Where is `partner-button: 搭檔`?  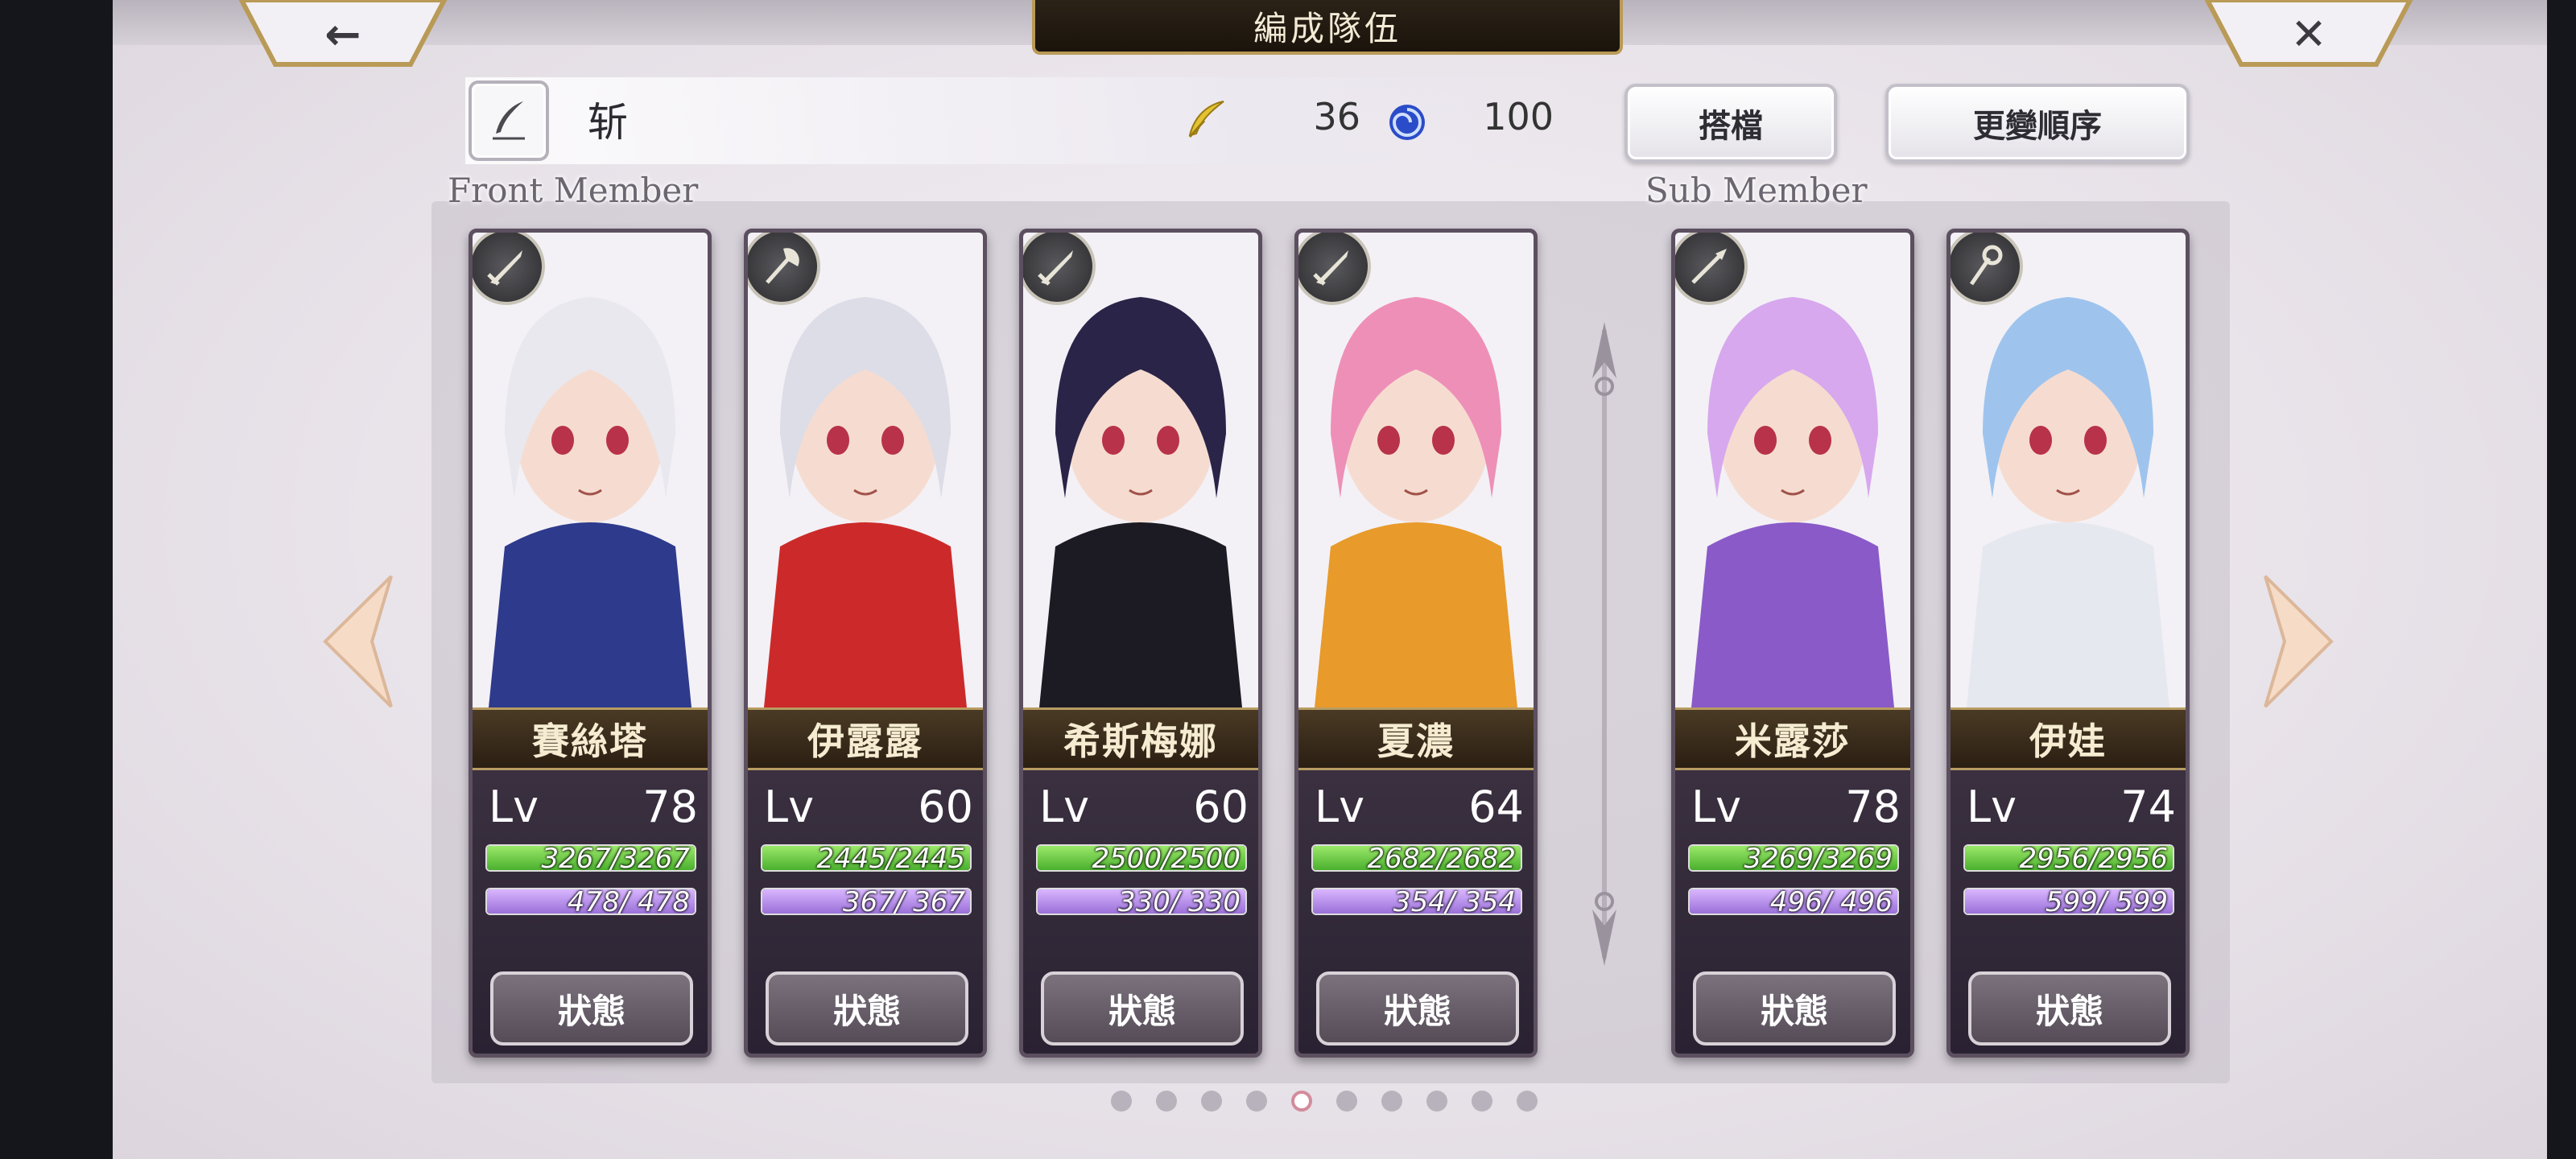
partner-button: 搭檔 is located at coordinates (1730, 123).